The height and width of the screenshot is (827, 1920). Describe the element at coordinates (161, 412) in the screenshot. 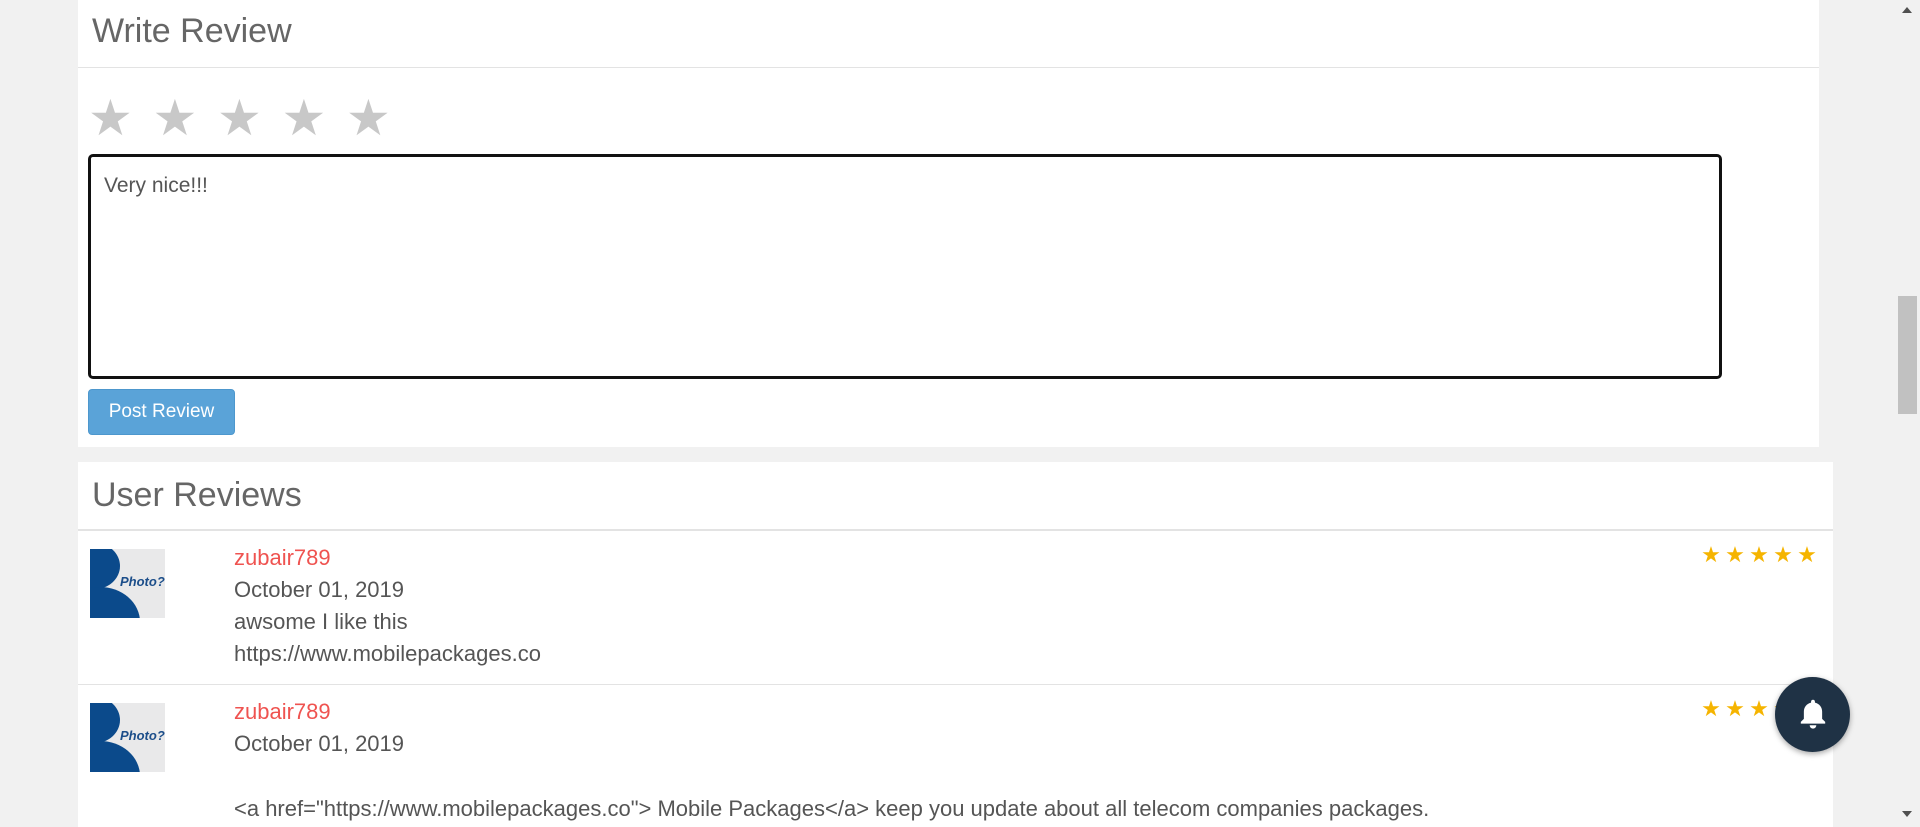

I see `post-review-button: Post Review` at that location.